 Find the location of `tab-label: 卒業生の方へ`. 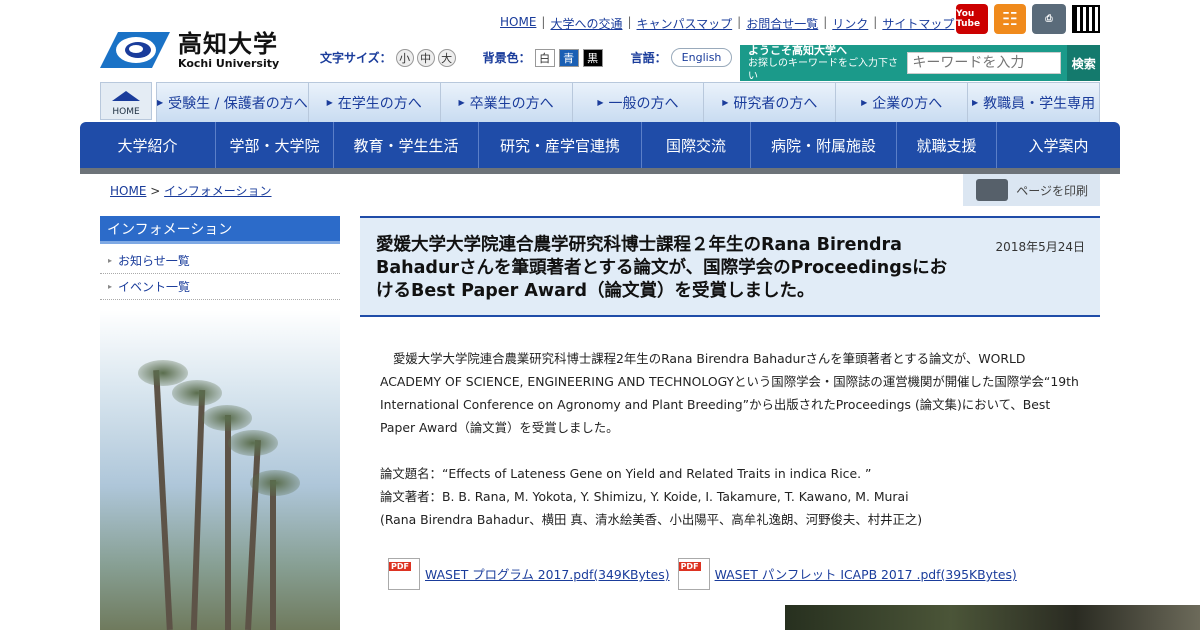

tab-label: 卒業生の方へ is located at coordinates (511, 103).